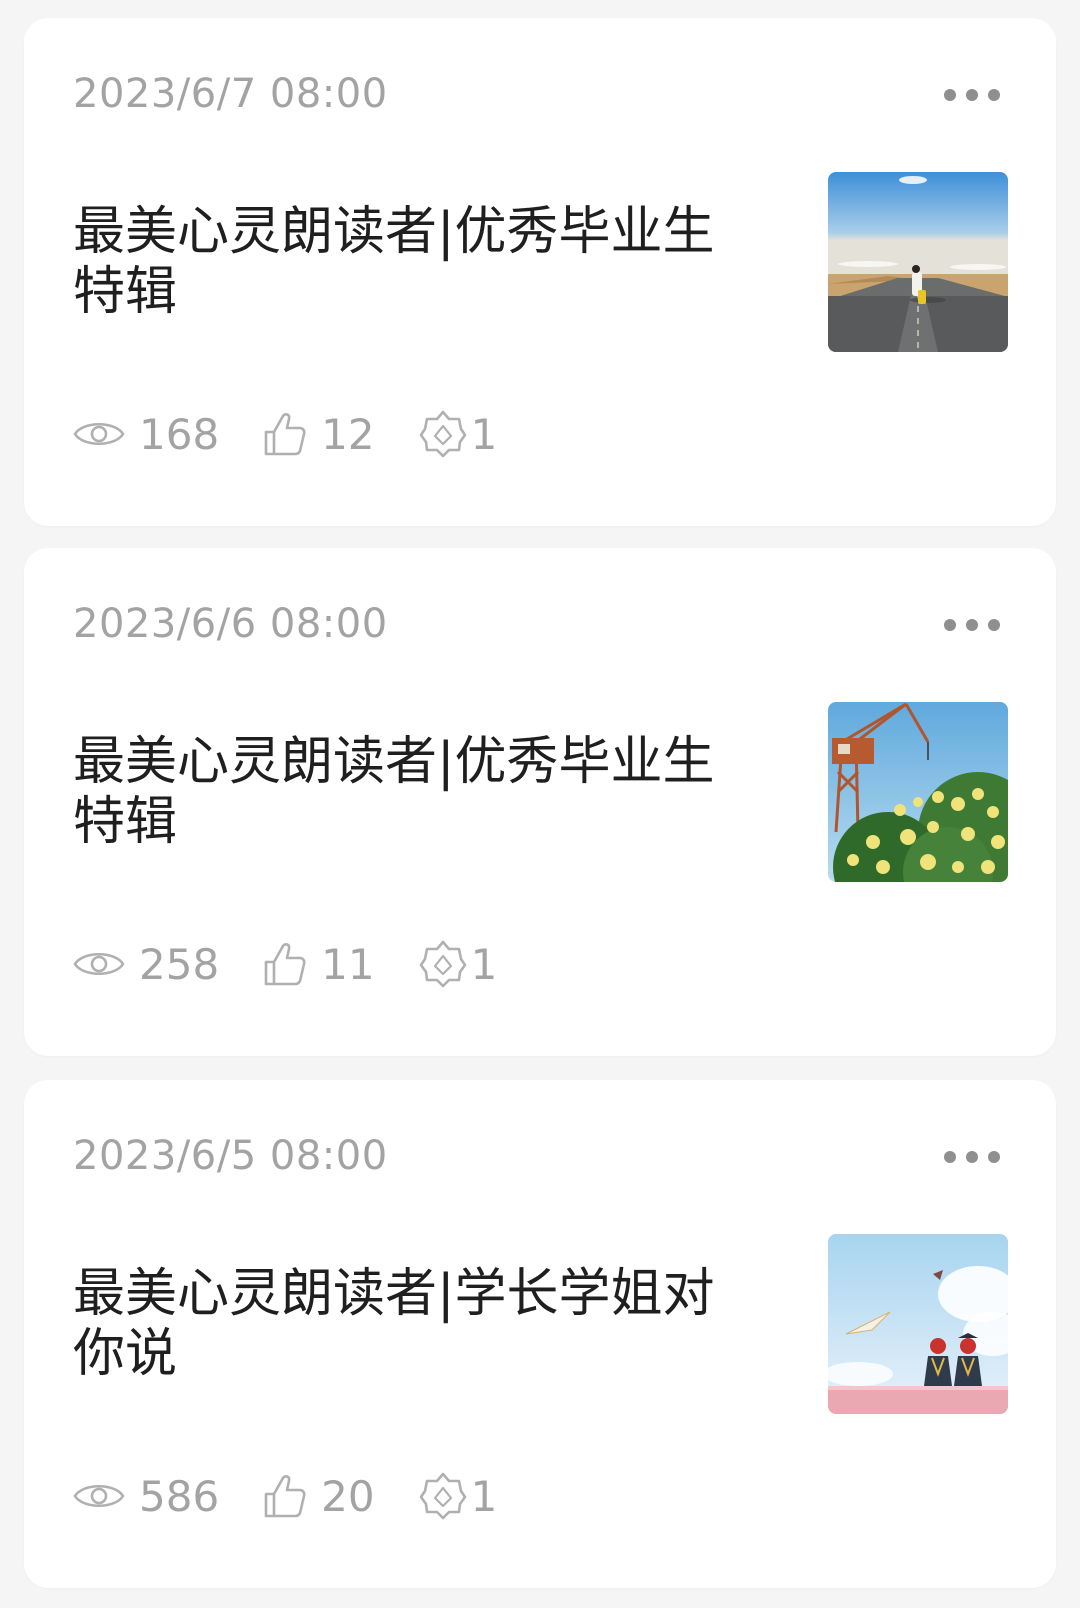 This screenshot has height=1608, width=1080. Describe the element at coordinates (319, 1496) in the screenshot. I see `likes-stat: 20` at that location.